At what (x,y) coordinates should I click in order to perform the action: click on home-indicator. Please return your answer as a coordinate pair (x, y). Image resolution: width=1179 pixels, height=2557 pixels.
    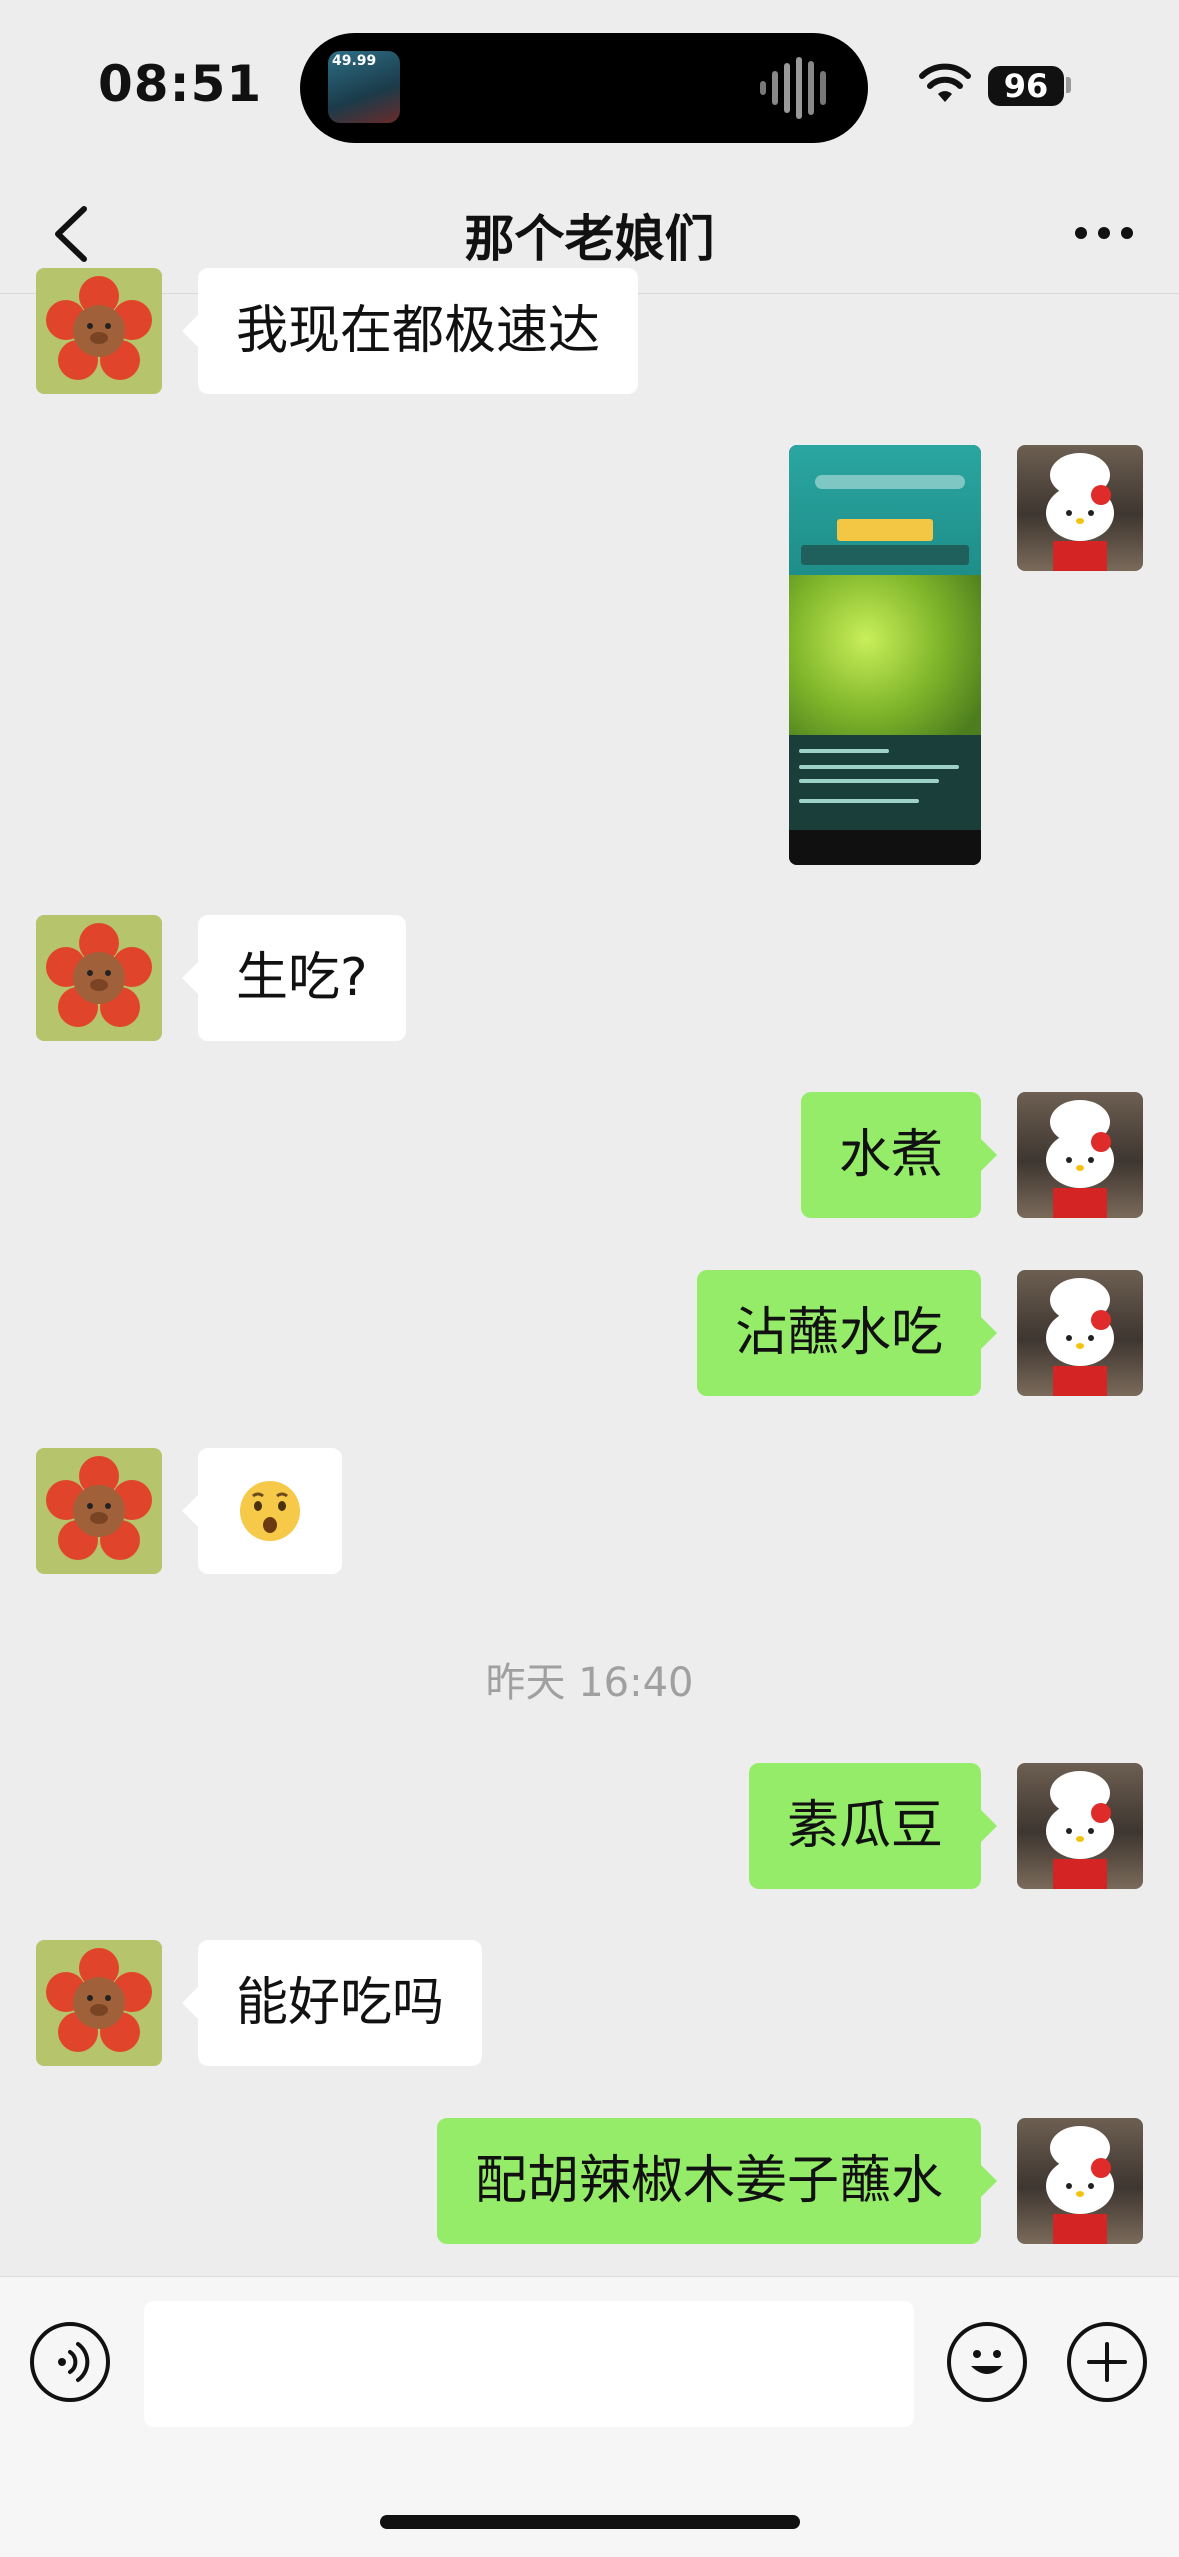
    Looking at the image, I should click on (590, 2522).